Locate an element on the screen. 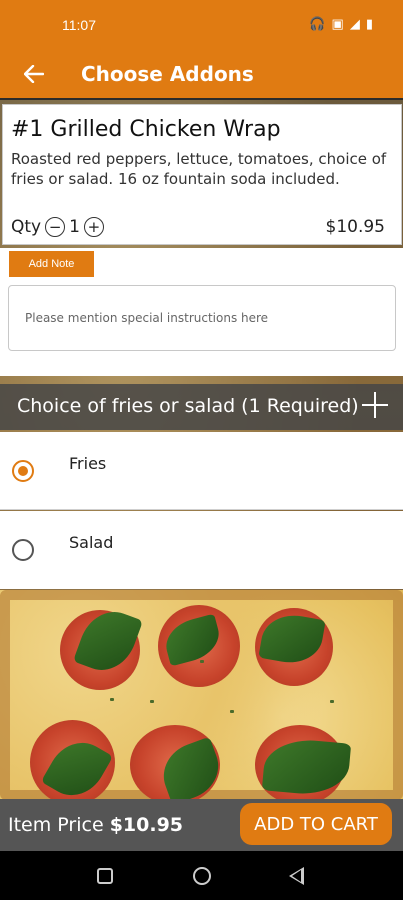  system-nav-bar is located at coordinates (201, 875).